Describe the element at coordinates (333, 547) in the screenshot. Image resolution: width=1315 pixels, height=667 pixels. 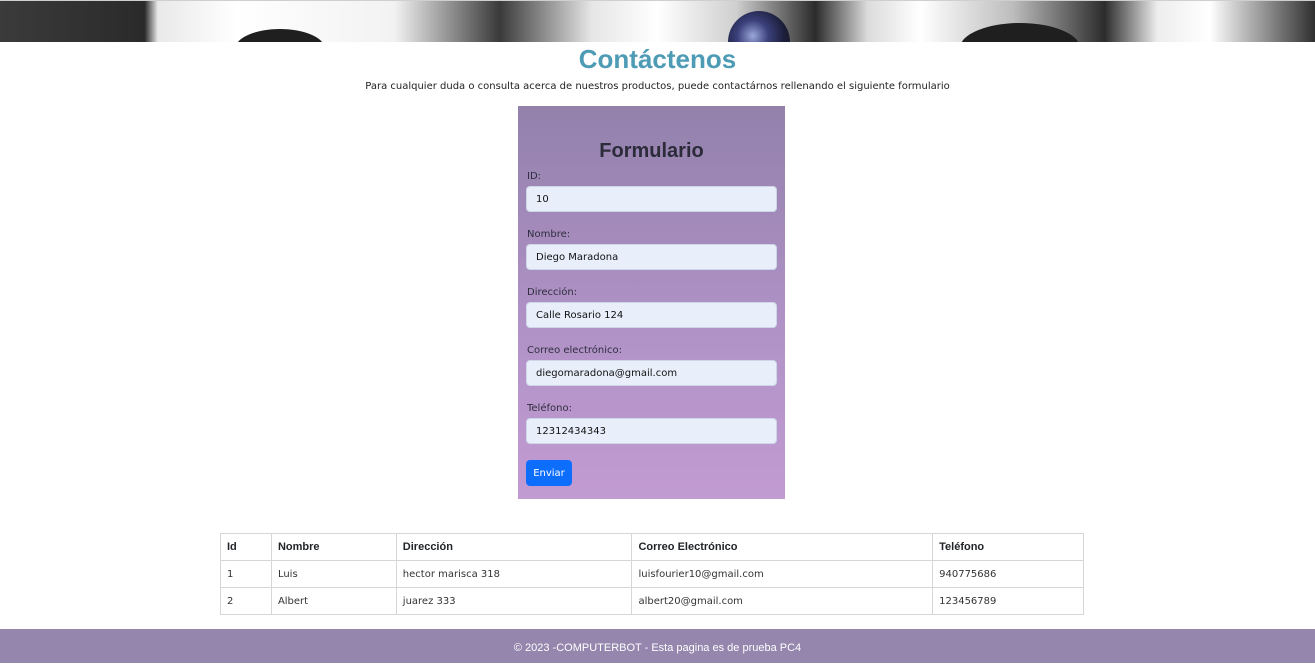
I see `header-nombre: Nombre` at that location.